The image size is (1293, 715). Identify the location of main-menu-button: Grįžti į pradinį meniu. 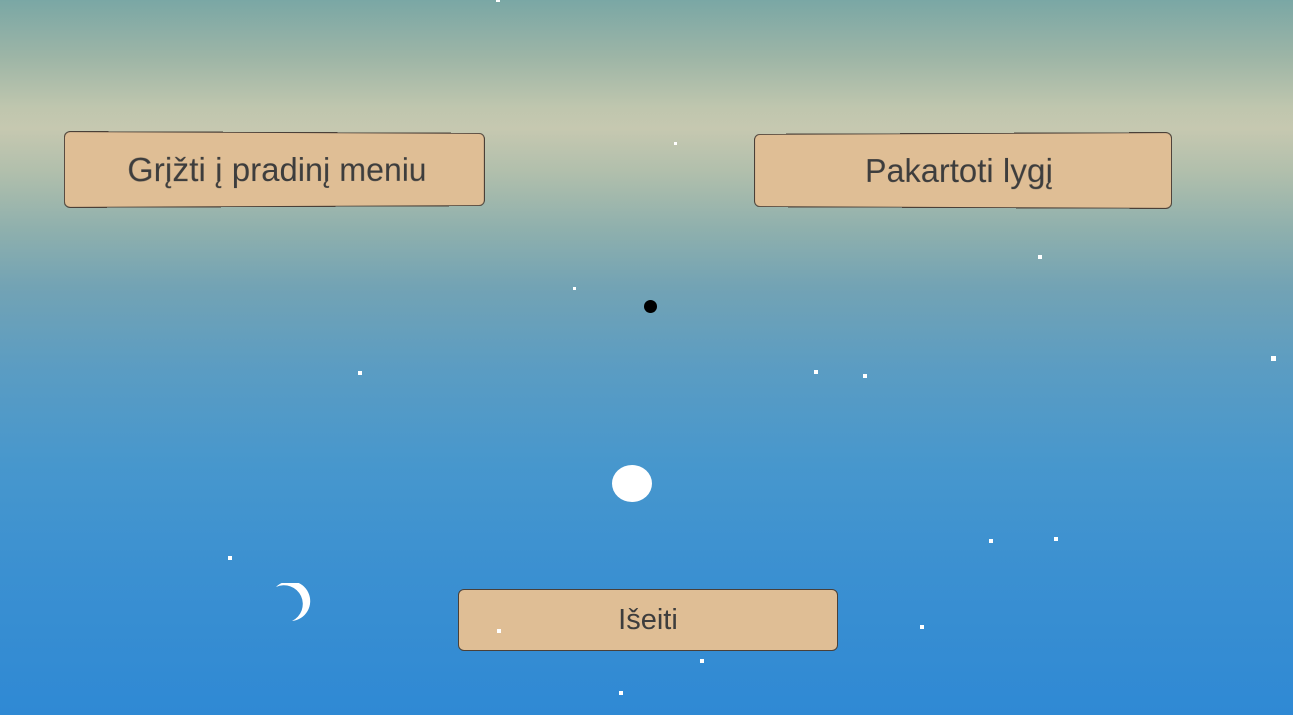
(274, 169).